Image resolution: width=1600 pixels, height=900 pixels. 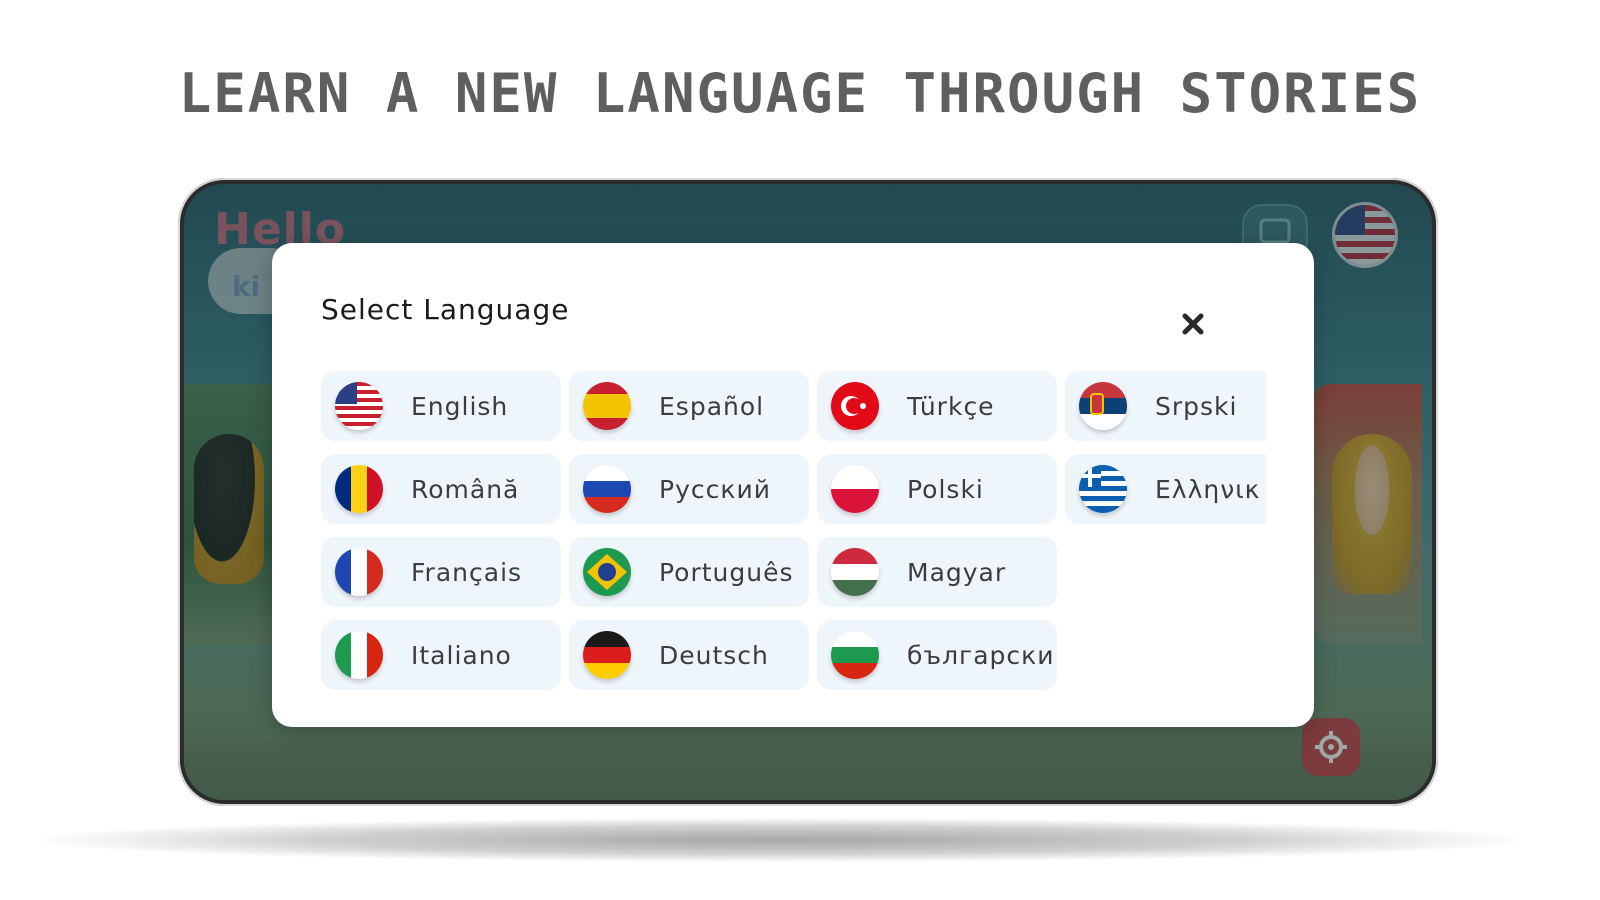 I want to click on language-label: Español, so click(x=712, y=406).